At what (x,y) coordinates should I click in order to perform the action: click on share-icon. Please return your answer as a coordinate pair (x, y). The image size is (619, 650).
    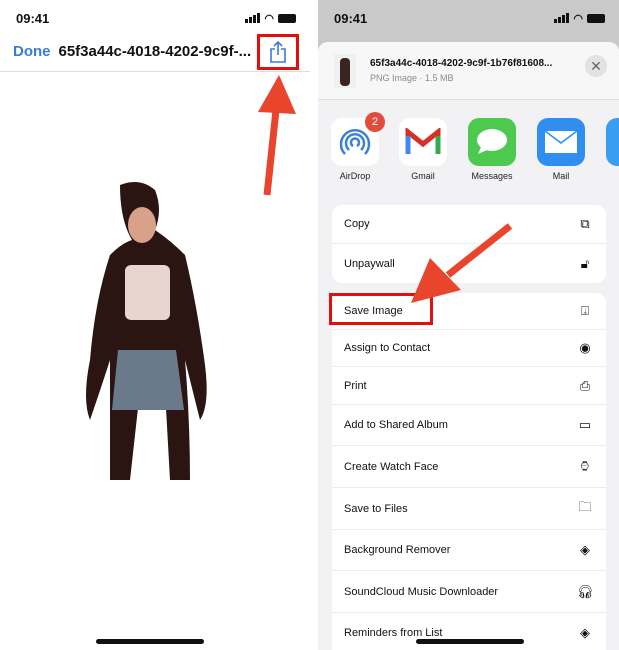
    Looking at the image, I should click on (278, 52).